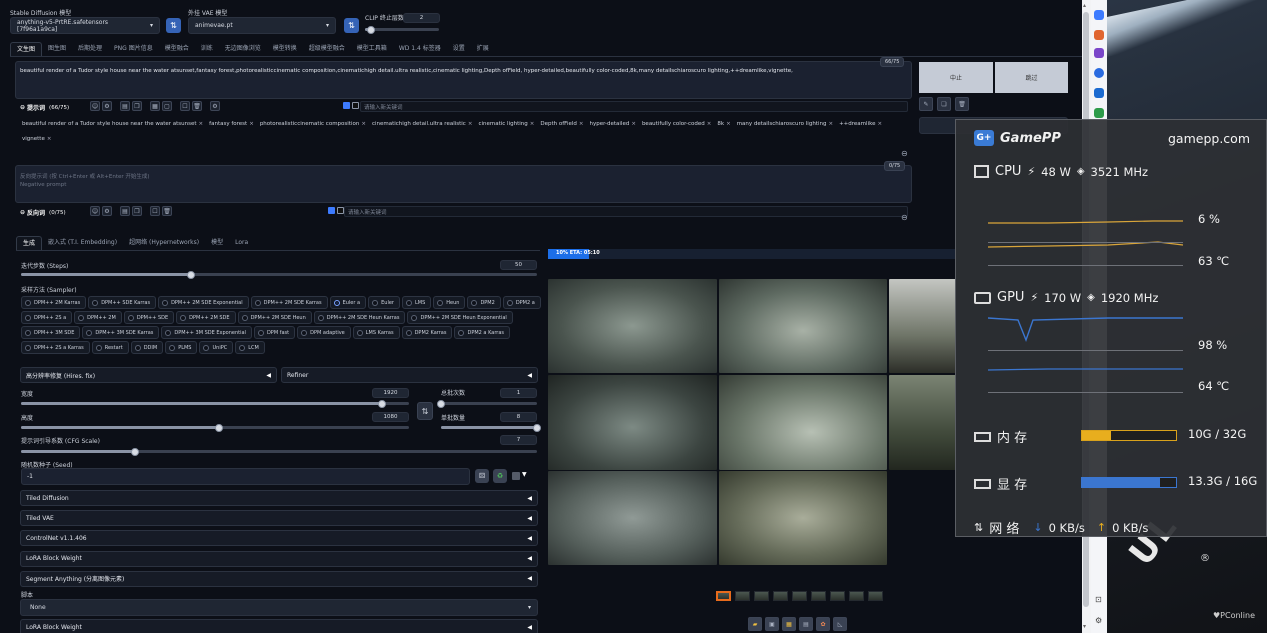 This screenshot has width=1267, height=633. Describe the element at coordinates (484, 302) in the screenshot. I see `sampler-option: DPM2` at that location.